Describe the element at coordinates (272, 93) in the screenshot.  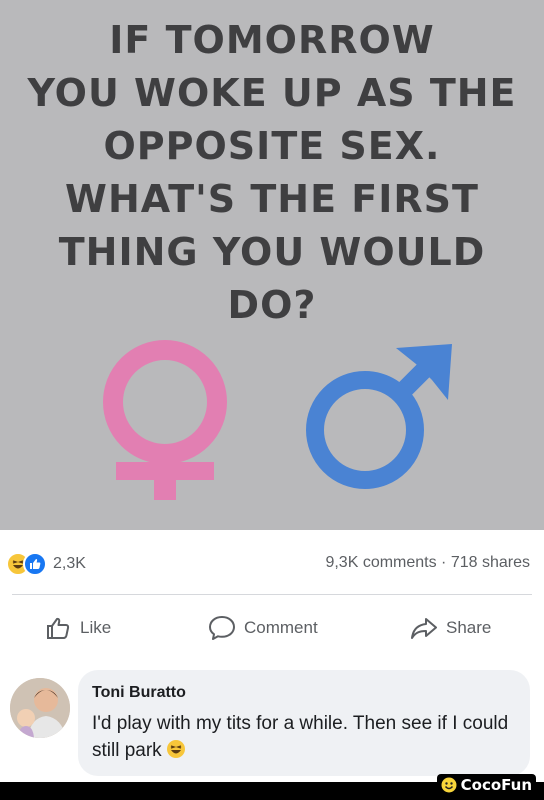
I see `meme-line: YOU WOKE UP AS THE` at that location.